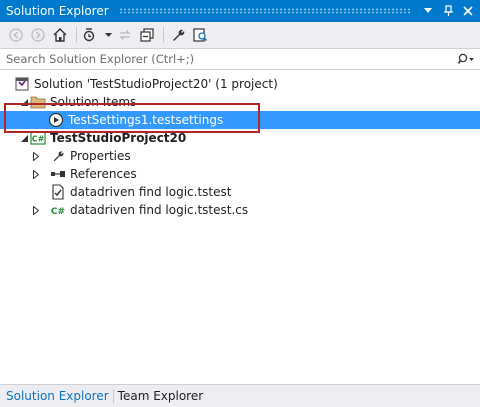 This screenshot has width=480, height=407. Describe the element at coordinates (240, 192) in the screenshot. I see `tree-item-tstest: datadriven find logic.tstest` at that location.